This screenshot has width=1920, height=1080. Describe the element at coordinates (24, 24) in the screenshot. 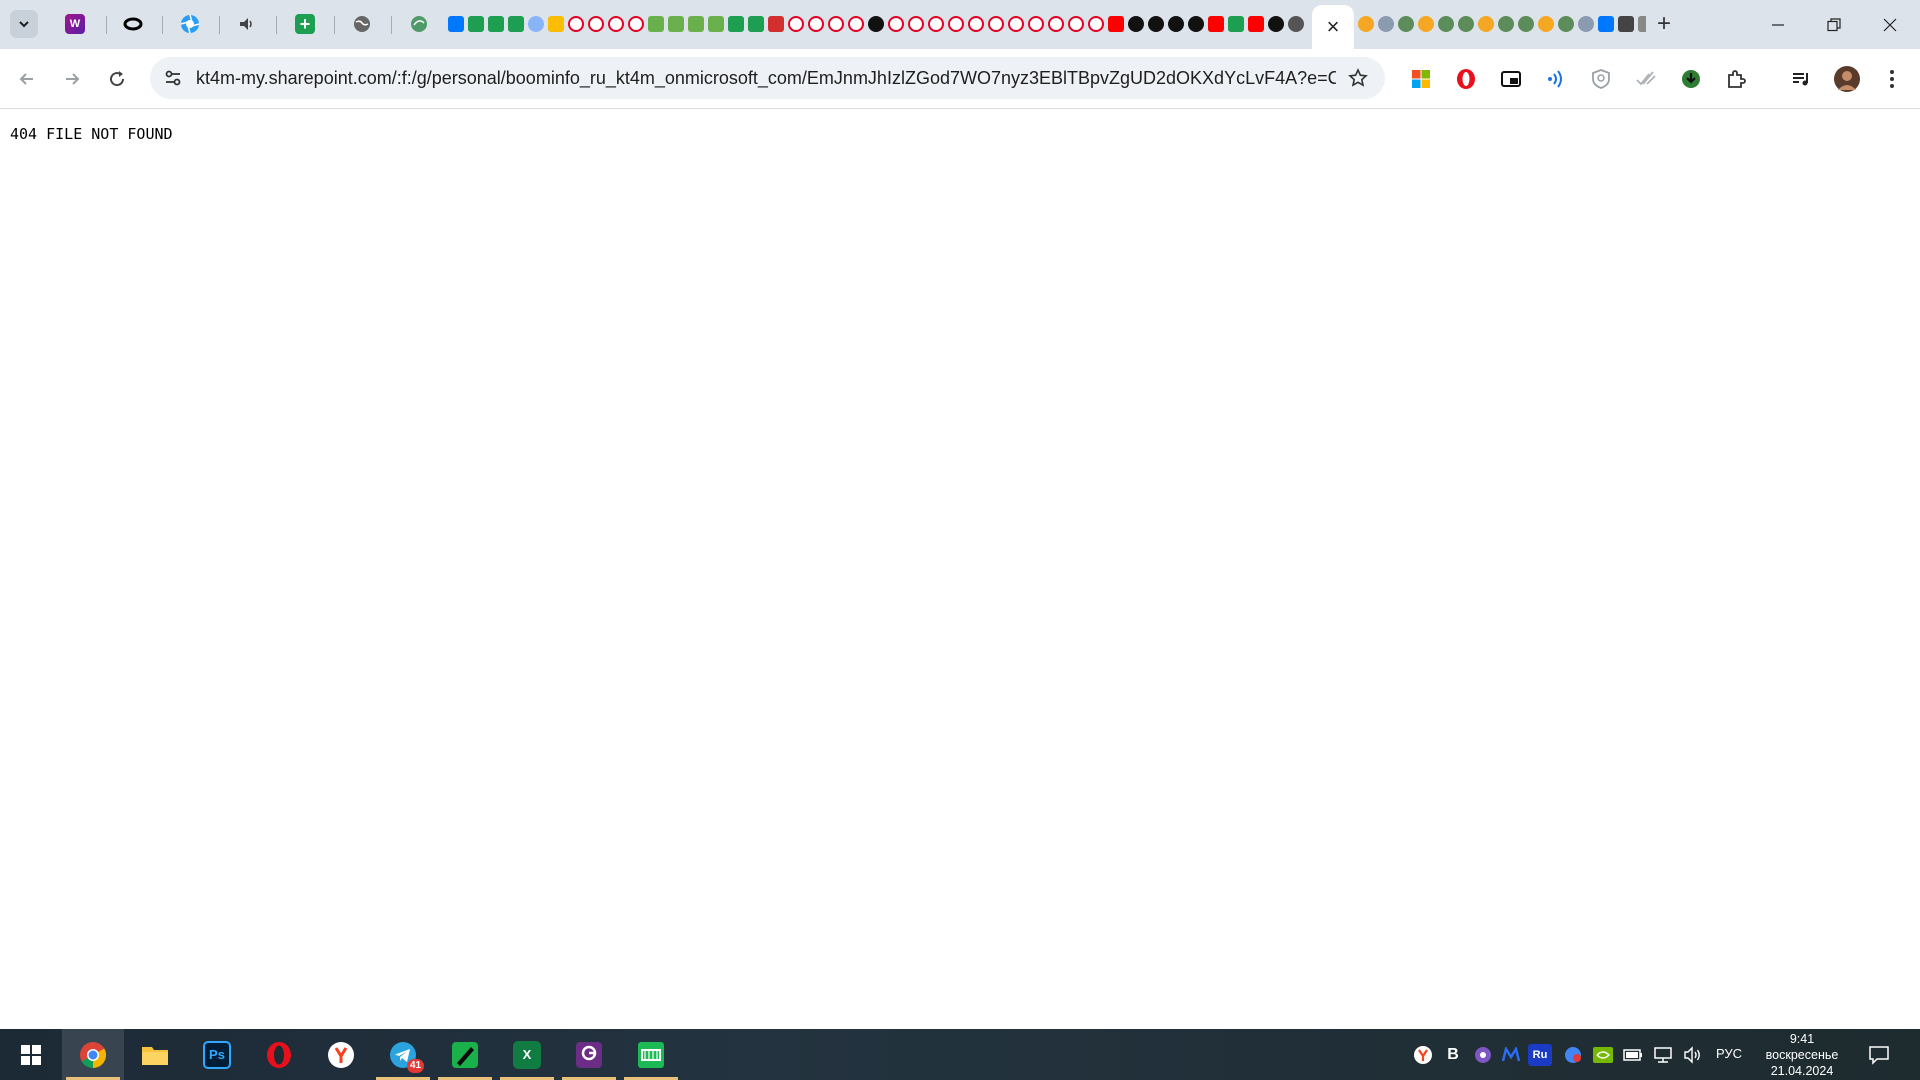

I see `tab-search-button` at that location.